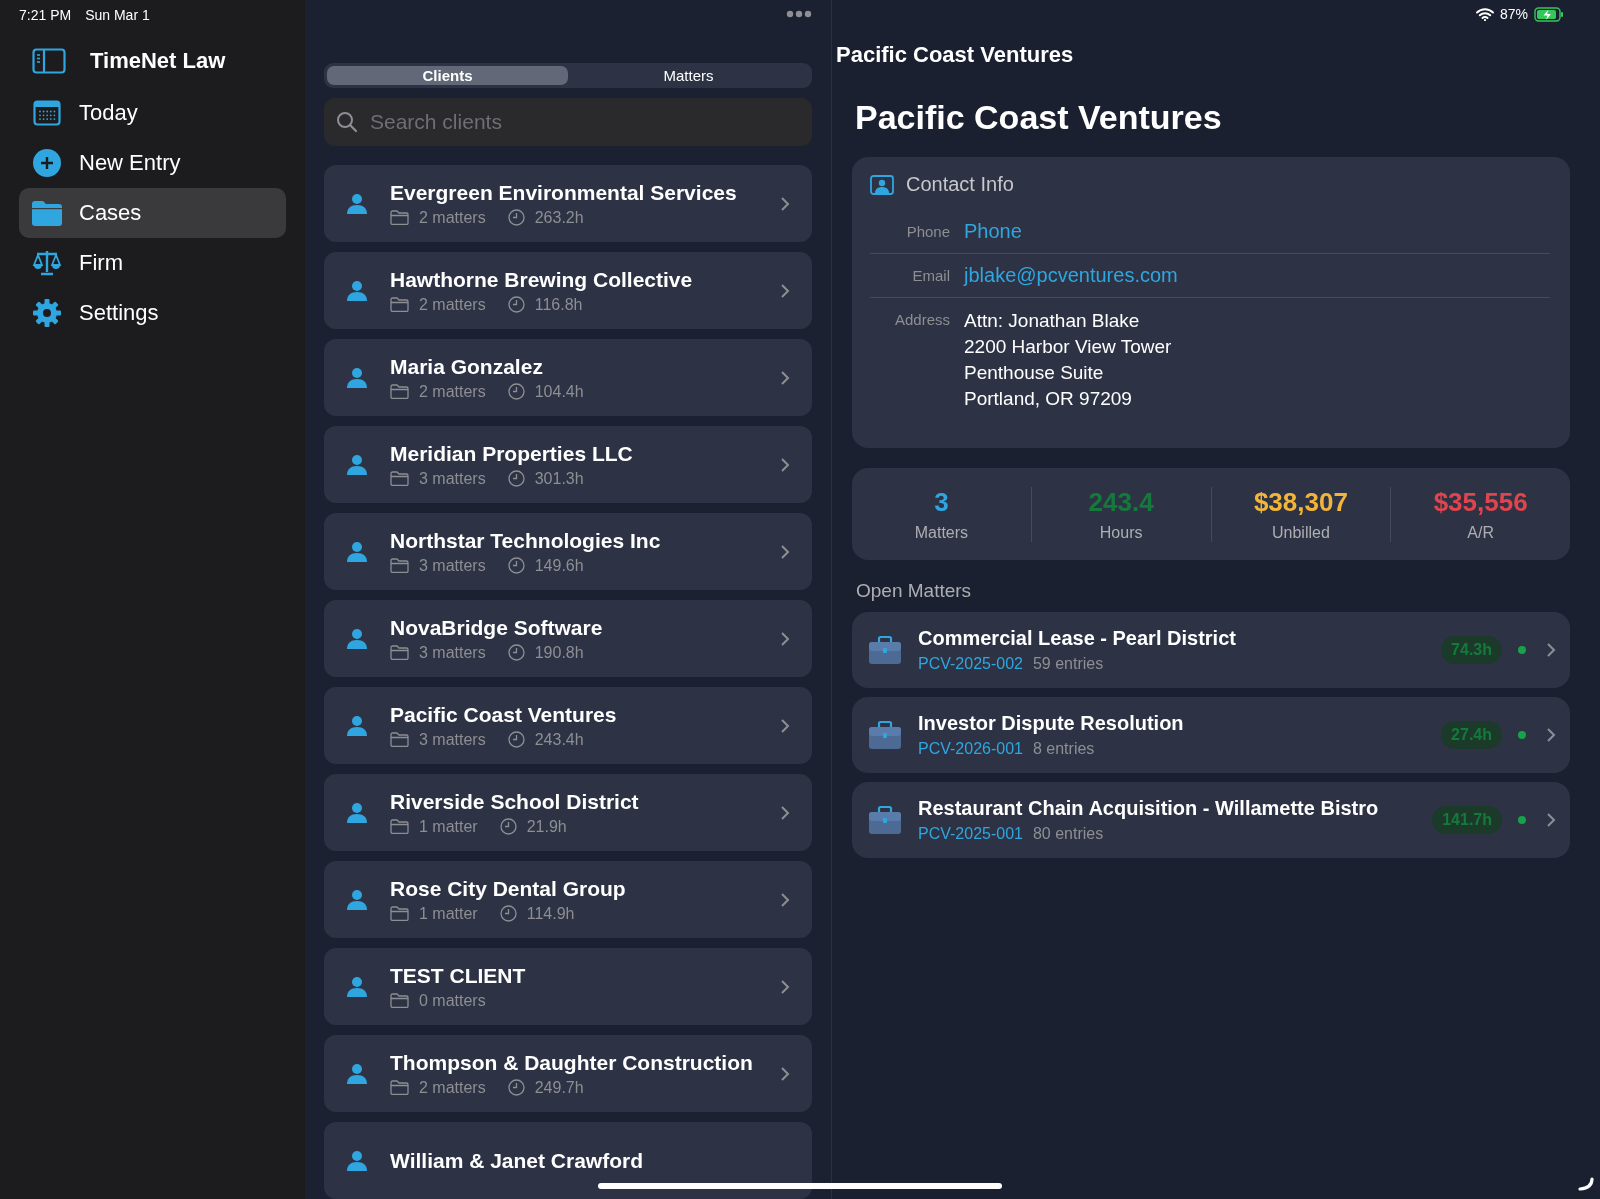 This screenshot has height=1199, width=1600. Describe the element at coordinates (152, 163) in the screenshot. I see `sidebar-item: New Entry` at that location.